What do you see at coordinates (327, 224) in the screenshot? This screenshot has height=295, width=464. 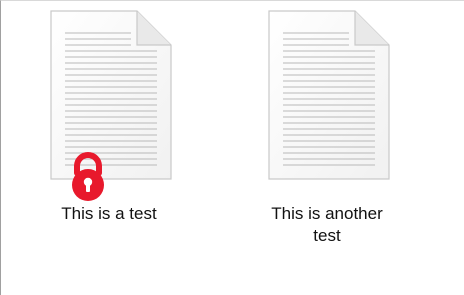 I see `file-name-label: This is another test` at bounding box center [327, 224].